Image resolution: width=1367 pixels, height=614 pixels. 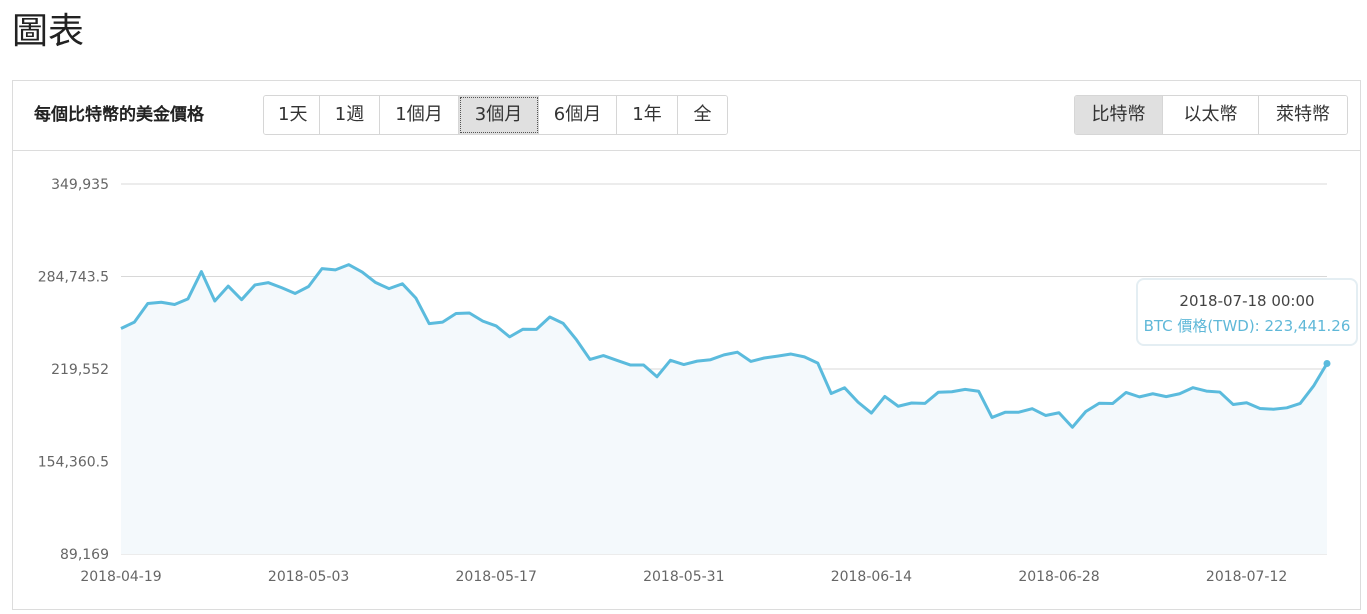 I want to click on range-button-all: 全, so click(x=702, y=115).